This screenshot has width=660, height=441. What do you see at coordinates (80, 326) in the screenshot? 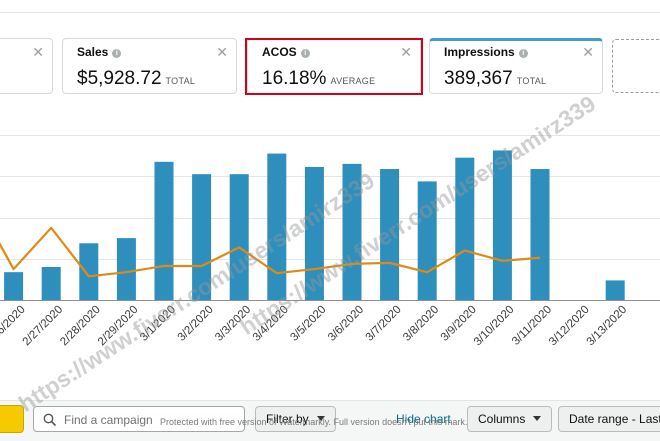
I see `x-tick-label: 2/28/2020` at bounding box center [80, 326].